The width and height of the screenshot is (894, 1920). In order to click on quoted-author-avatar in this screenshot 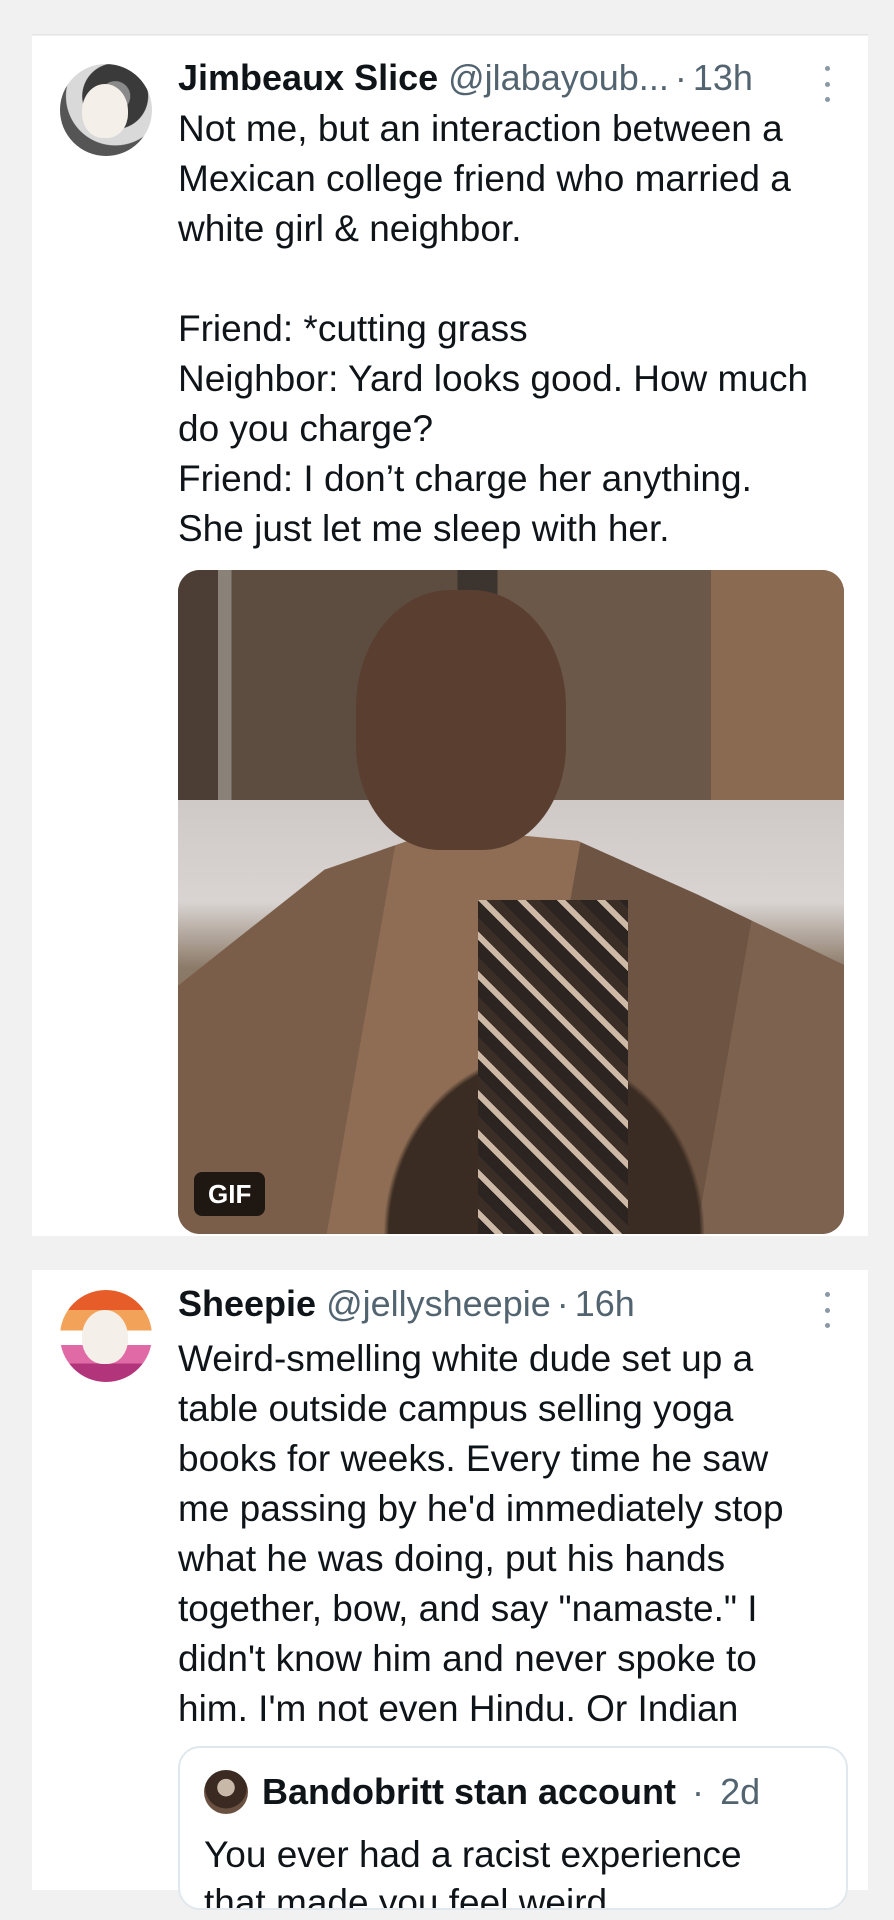, I will do `click(226, 1792)`.